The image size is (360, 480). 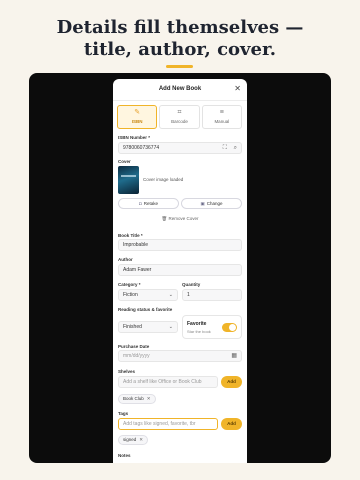 I want to click on quantity-value: 1, so click(x=188, y=295).